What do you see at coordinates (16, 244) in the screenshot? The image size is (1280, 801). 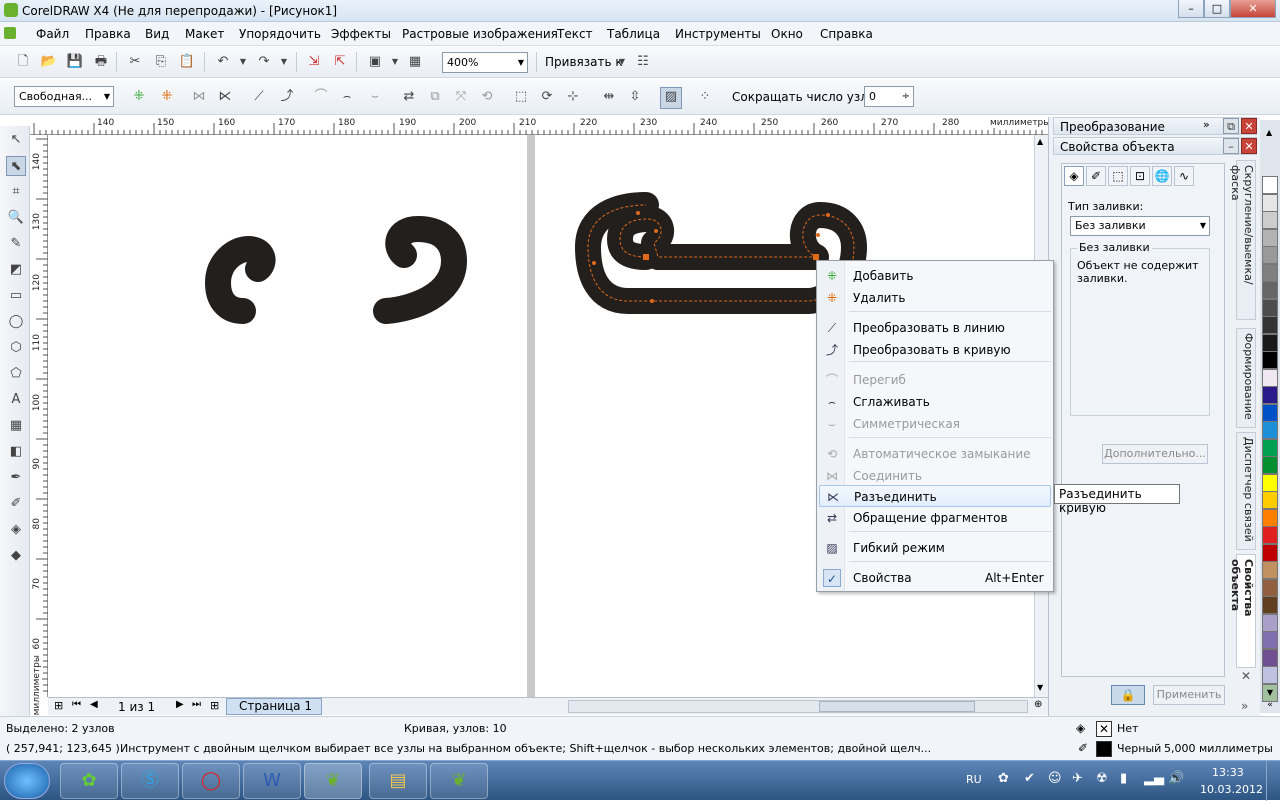 I see `freehand-tool-icon: ✎` at bounding box center [16, 244].